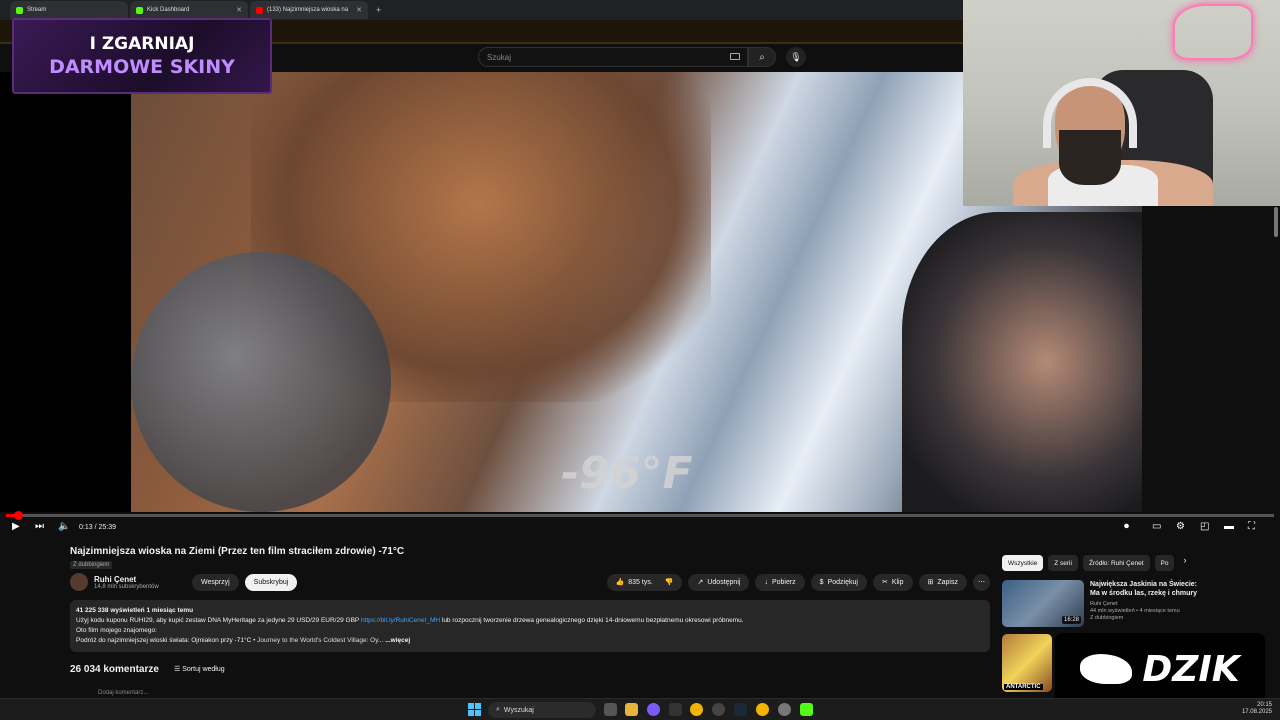  Describe the element at coordinates (498, 709) in the screenshot. I see `search-icon: ⌕` at that location.